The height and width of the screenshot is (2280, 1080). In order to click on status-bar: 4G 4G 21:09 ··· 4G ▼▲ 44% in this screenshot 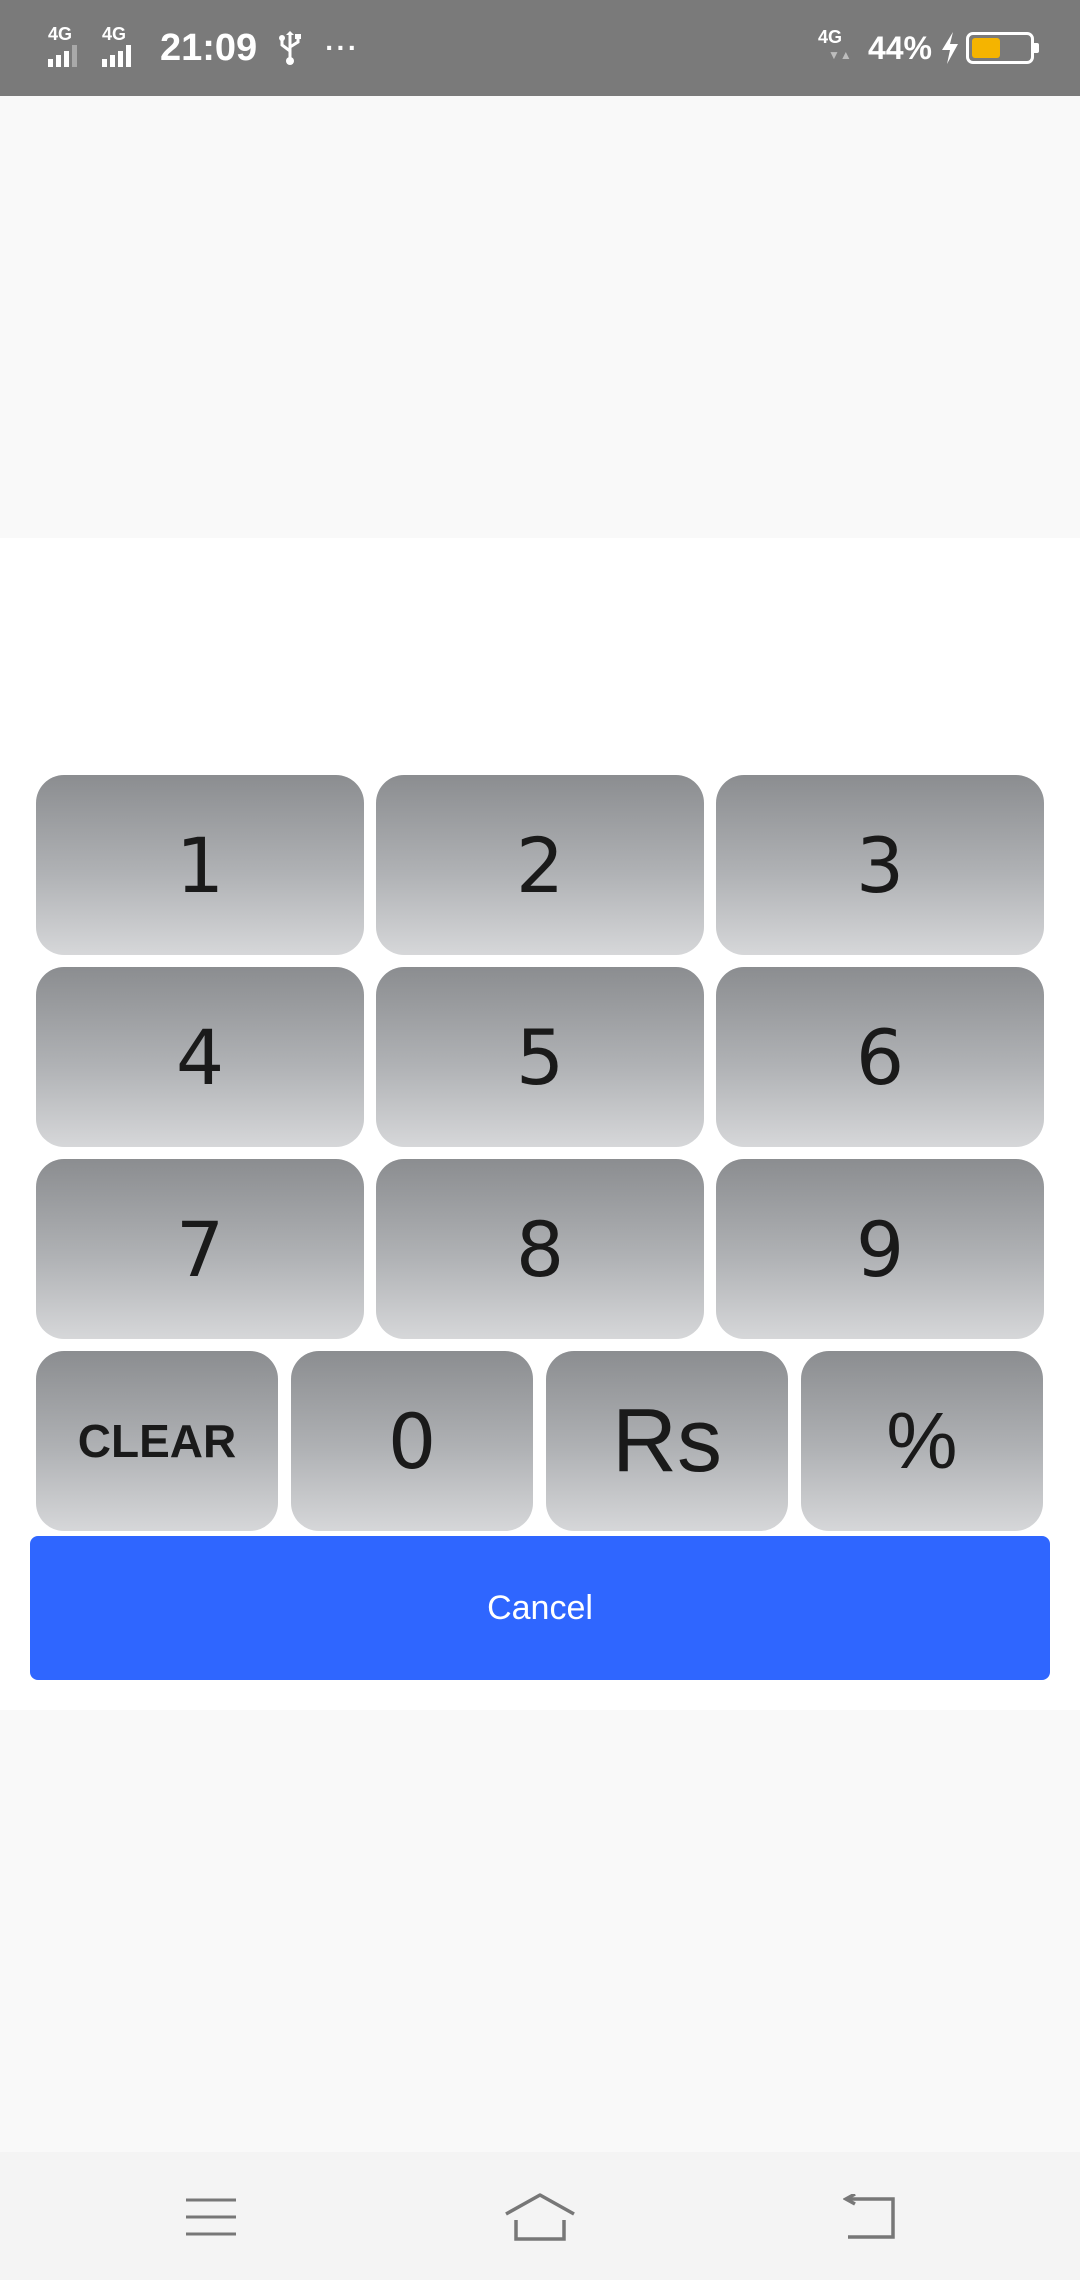, I will do `click(540, 48)`.